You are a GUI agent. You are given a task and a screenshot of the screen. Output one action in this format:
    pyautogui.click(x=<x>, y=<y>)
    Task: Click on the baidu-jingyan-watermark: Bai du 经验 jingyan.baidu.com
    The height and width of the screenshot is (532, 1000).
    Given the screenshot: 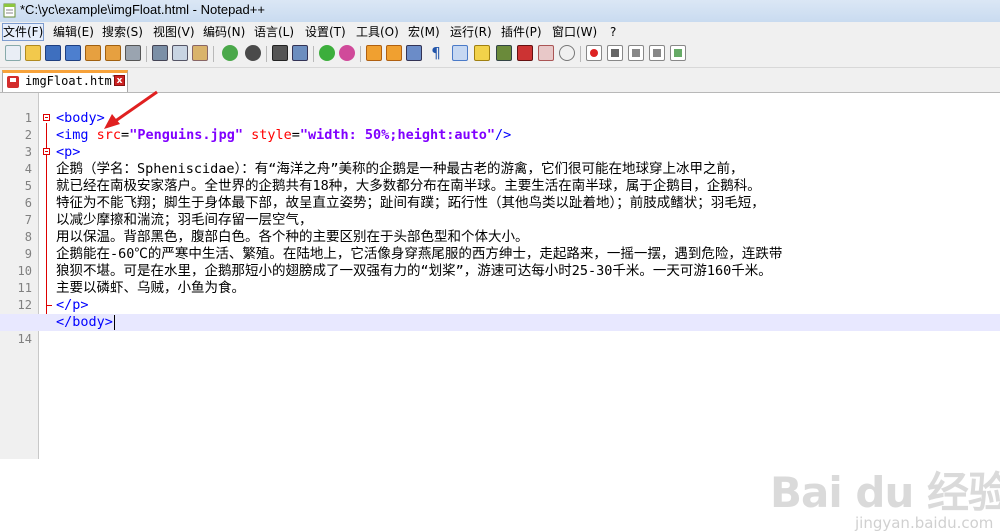 What is the action you would take?
    pyautogui.click(x=885, y=495)
    